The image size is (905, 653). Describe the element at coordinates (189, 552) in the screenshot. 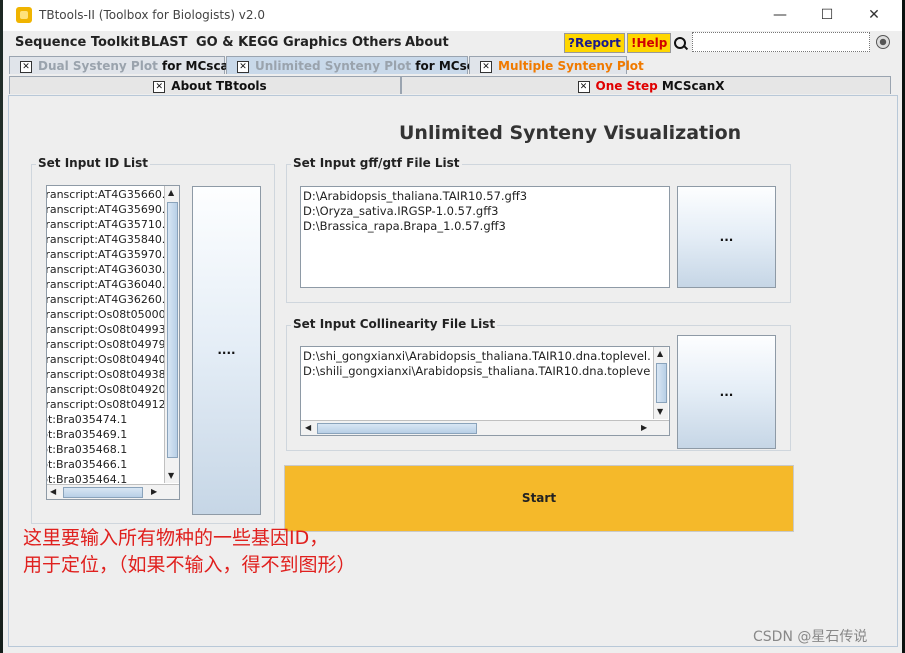

I see `annotation-text: 这里要输入所有物种的一些基因ID， 用于定位，（如果不输入，得不到图形）` at that location.